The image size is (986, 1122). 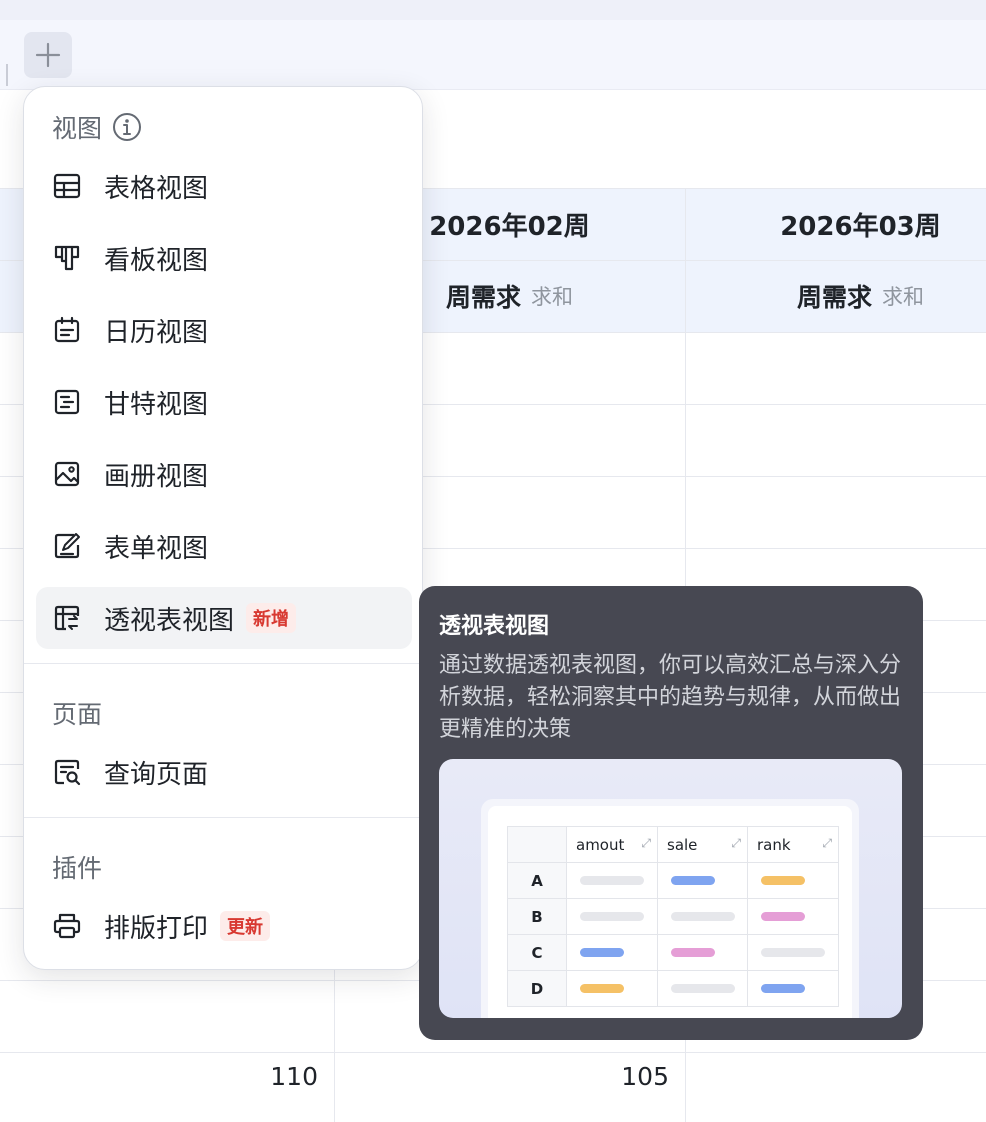 What do you see at coordinates (793, 844) in the screenshot?
I see `preview-column-header: rank ⤢` at bounding box center [793, 844].